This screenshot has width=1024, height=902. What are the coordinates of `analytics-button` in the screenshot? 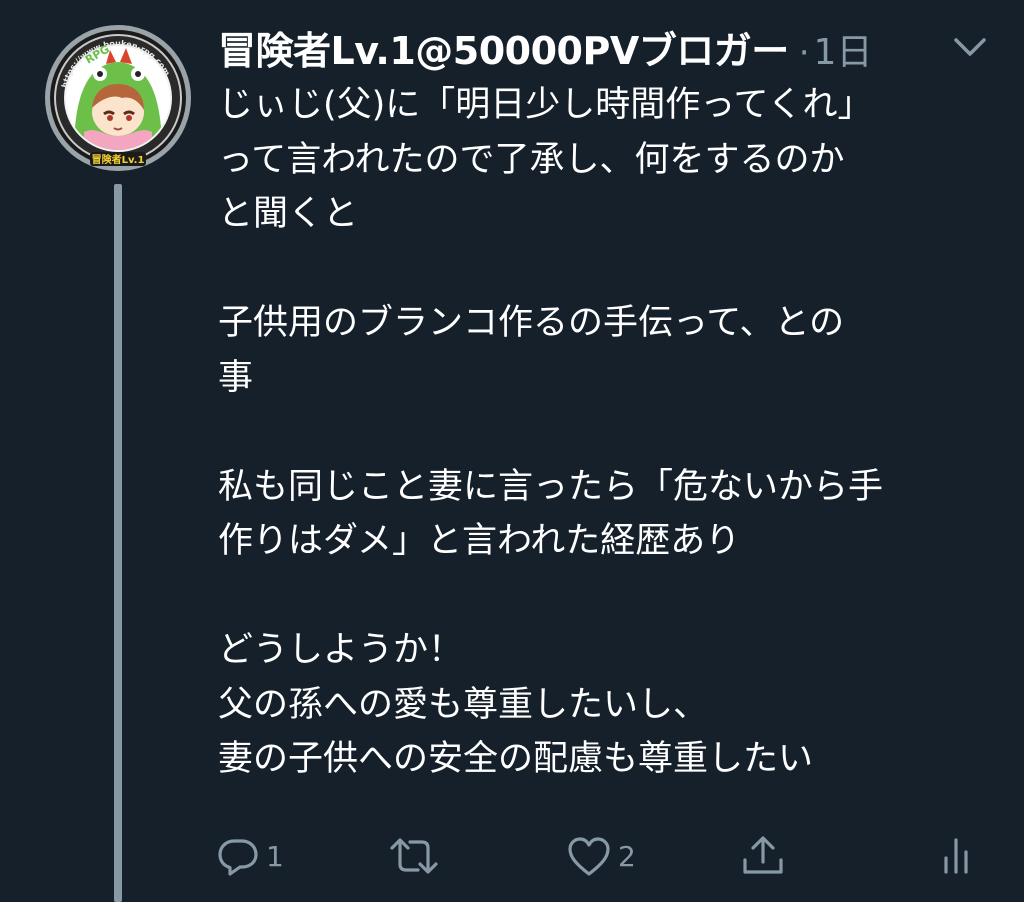 It's located at (958, 856).